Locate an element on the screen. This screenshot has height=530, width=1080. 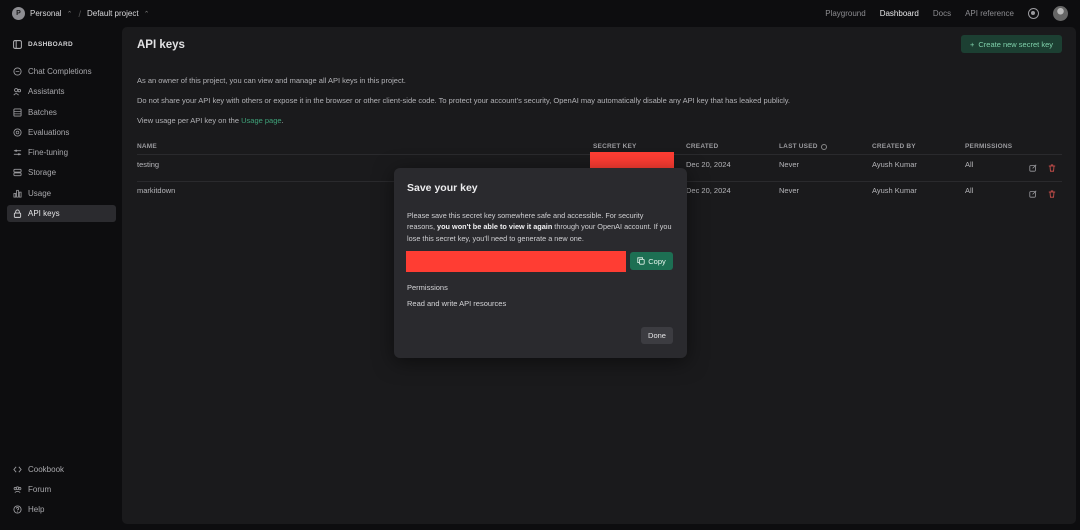
dialog-title: Save your key is located at coordinates (442, 188).